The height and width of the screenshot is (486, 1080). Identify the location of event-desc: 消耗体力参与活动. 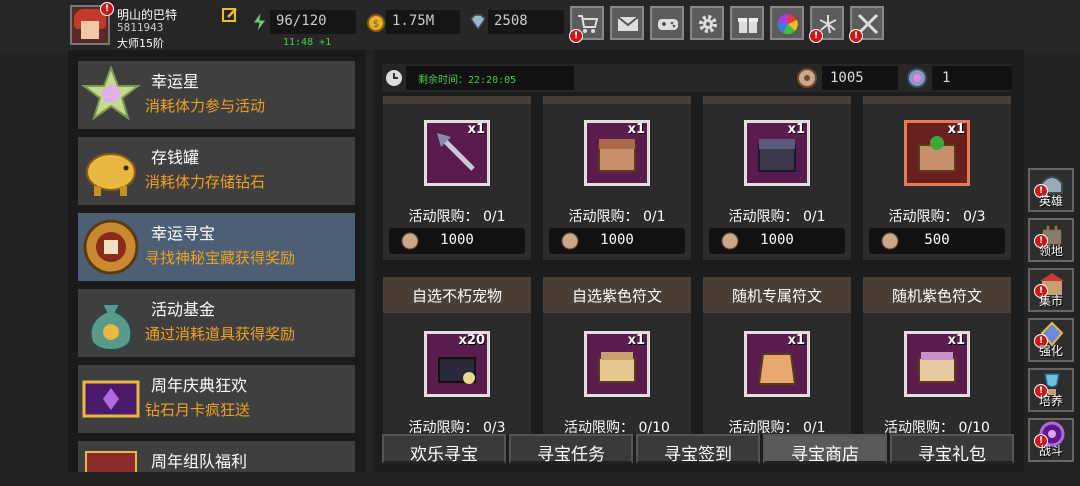
(205, 106).